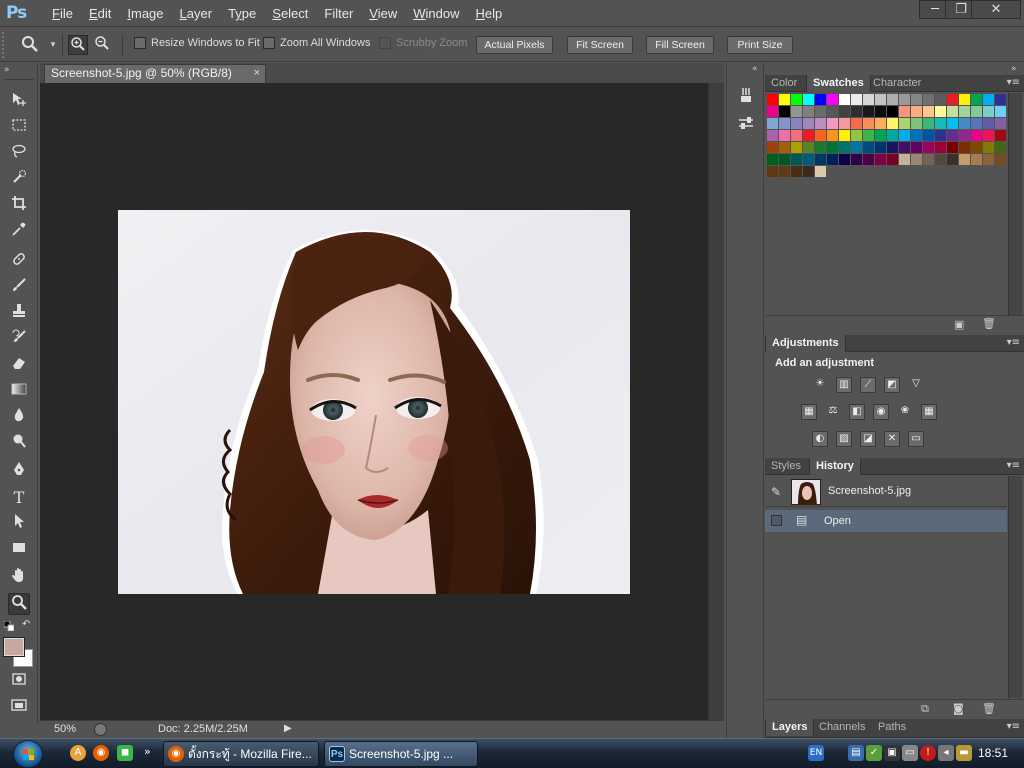 The image size is (1024, 768). What do you see at coordinates (959, 324) in the screenshot?
I see `new-swatch-icon: ▣` at bounding box center [959, 324].